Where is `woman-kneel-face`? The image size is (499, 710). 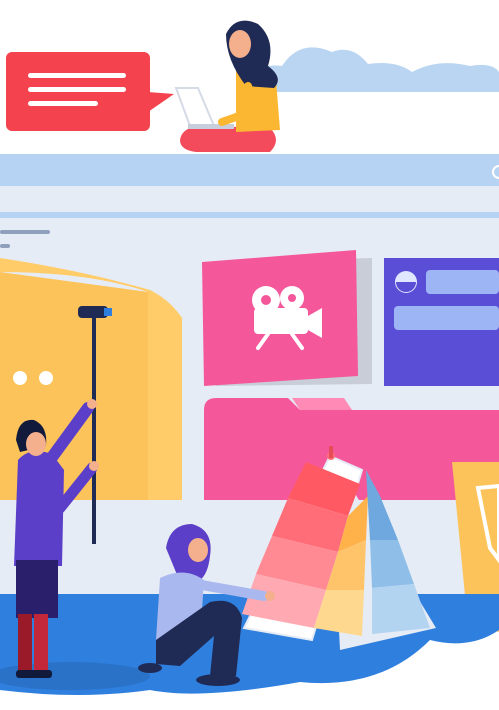
woman-kneel-face is located at coordinates (198, 550).